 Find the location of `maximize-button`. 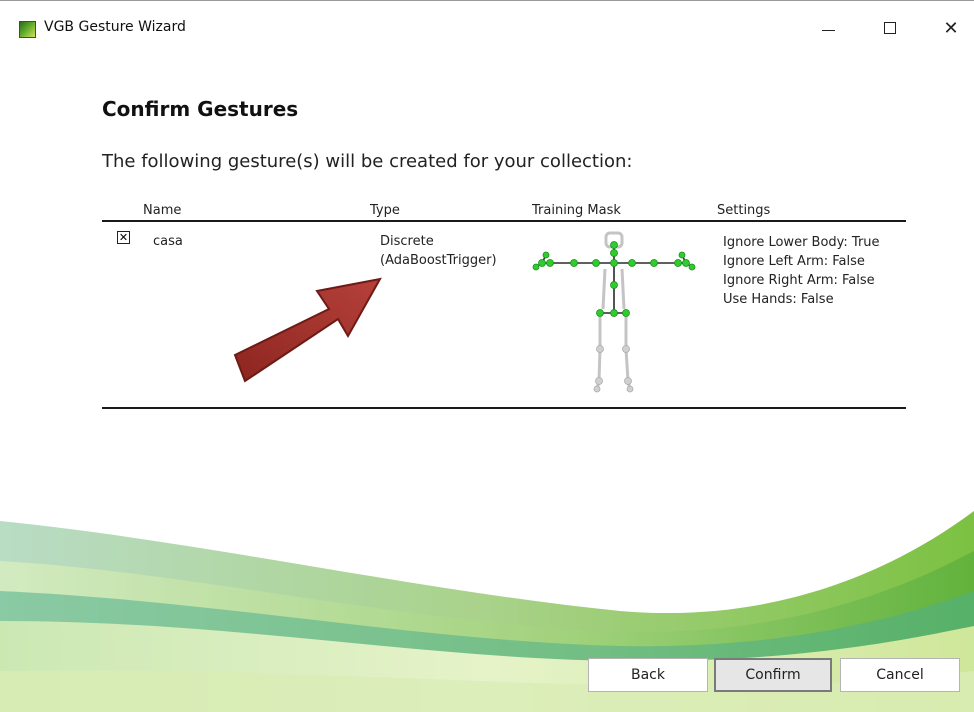

maximize-button is located at coordinates (890, 28).